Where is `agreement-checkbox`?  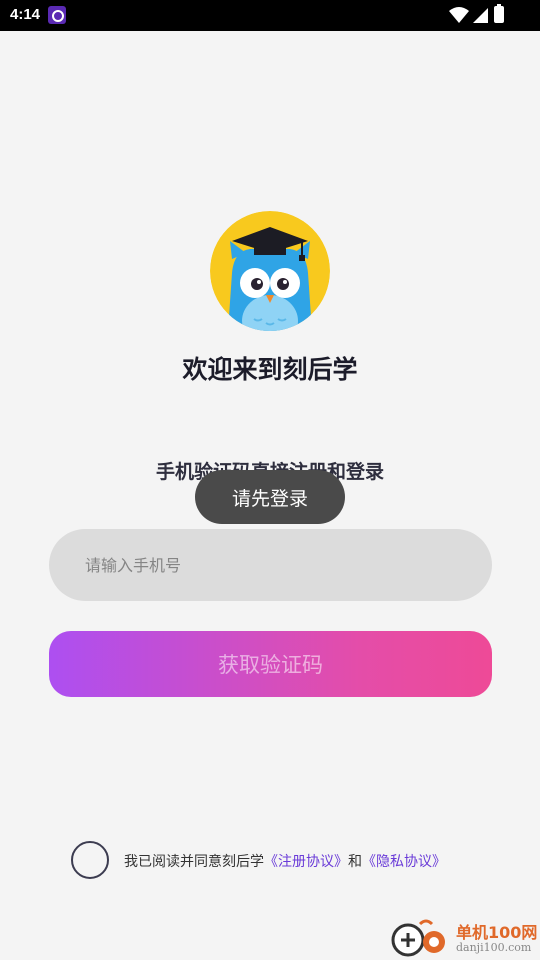 agreement-checkbox is located at coordinates (90, 860).